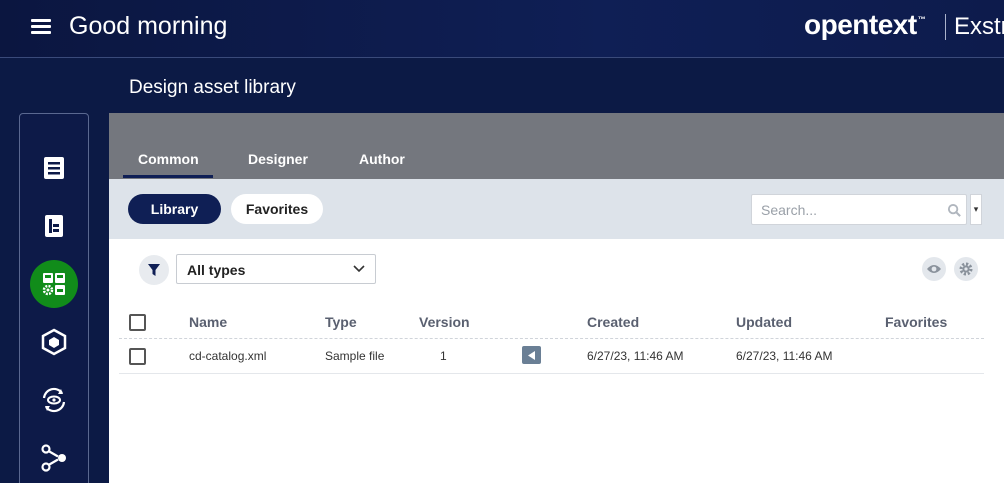 Image resolution: width=1004 pixels, height=483 pixels. I want to click on cell-version: 1, so click(443, 356).